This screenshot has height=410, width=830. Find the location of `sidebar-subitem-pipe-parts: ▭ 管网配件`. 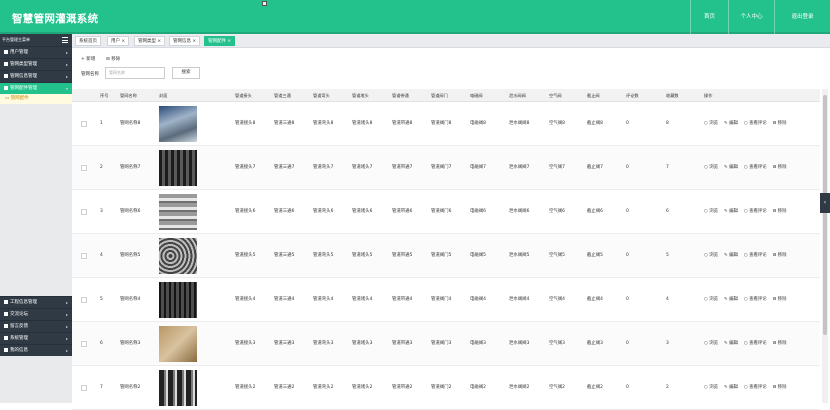

sidebar-subitem-pipe-parts: ▭ 管网配件 is located at coordinates (36, 99).